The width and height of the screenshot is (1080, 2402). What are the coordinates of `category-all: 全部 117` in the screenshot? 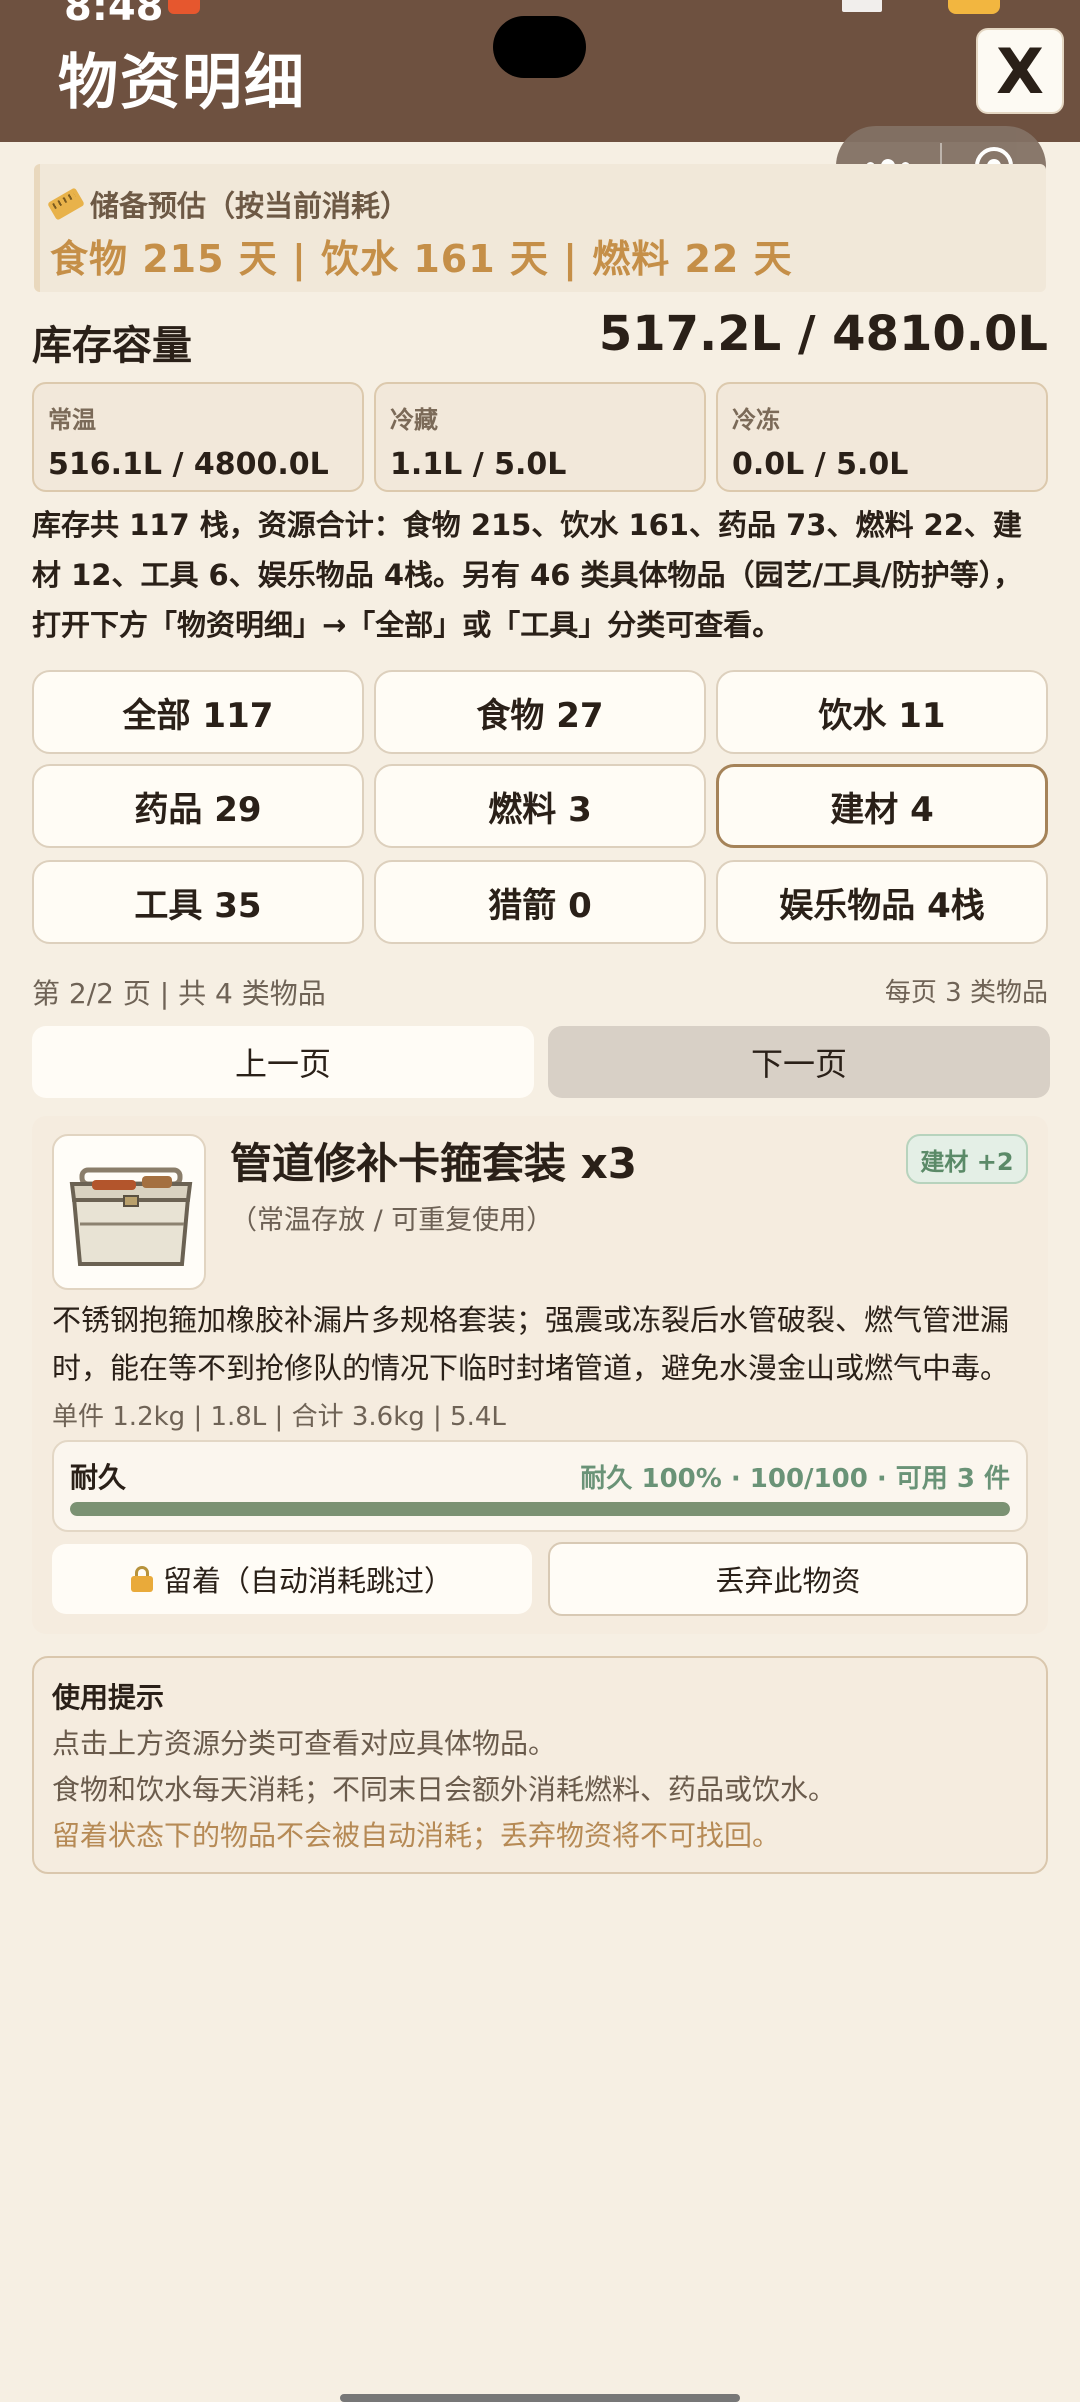 It's located at (198, 712).